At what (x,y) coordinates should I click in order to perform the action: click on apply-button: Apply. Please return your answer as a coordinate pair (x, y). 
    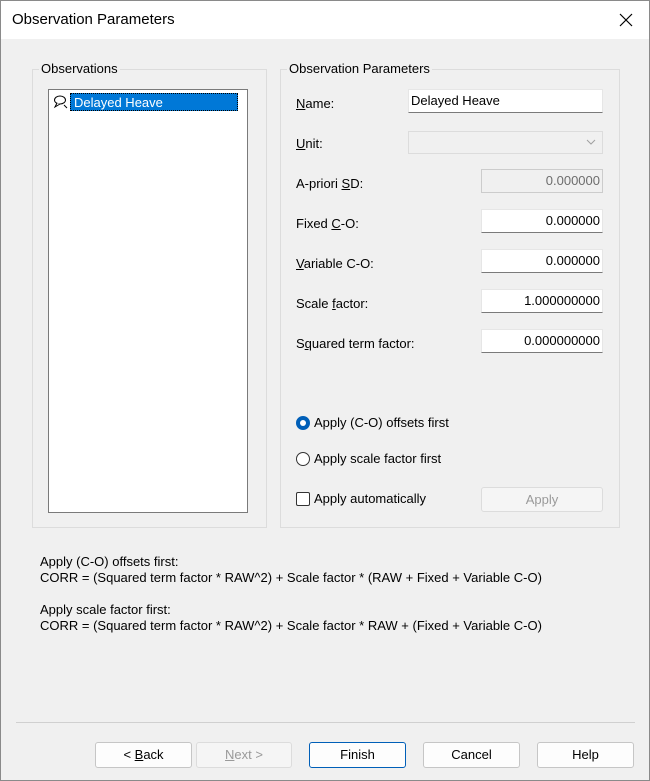
    Looking at the image, I should click on (542, 499).